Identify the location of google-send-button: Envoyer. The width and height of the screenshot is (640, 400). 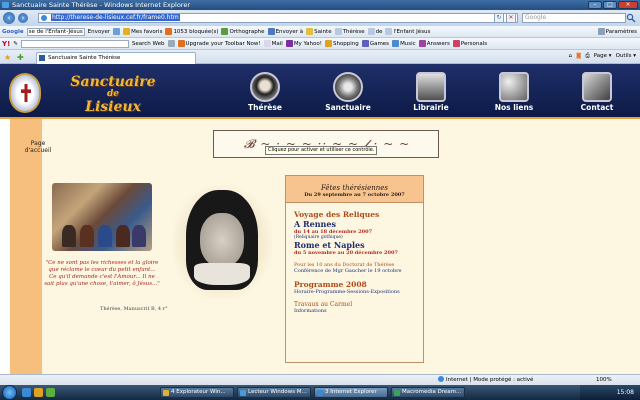
(99, 32).